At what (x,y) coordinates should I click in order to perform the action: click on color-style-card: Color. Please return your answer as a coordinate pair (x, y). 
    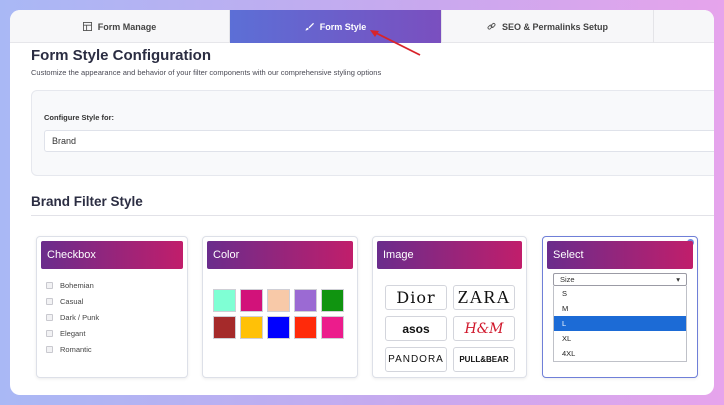
    Looking at the image, I should click on (280, 307).